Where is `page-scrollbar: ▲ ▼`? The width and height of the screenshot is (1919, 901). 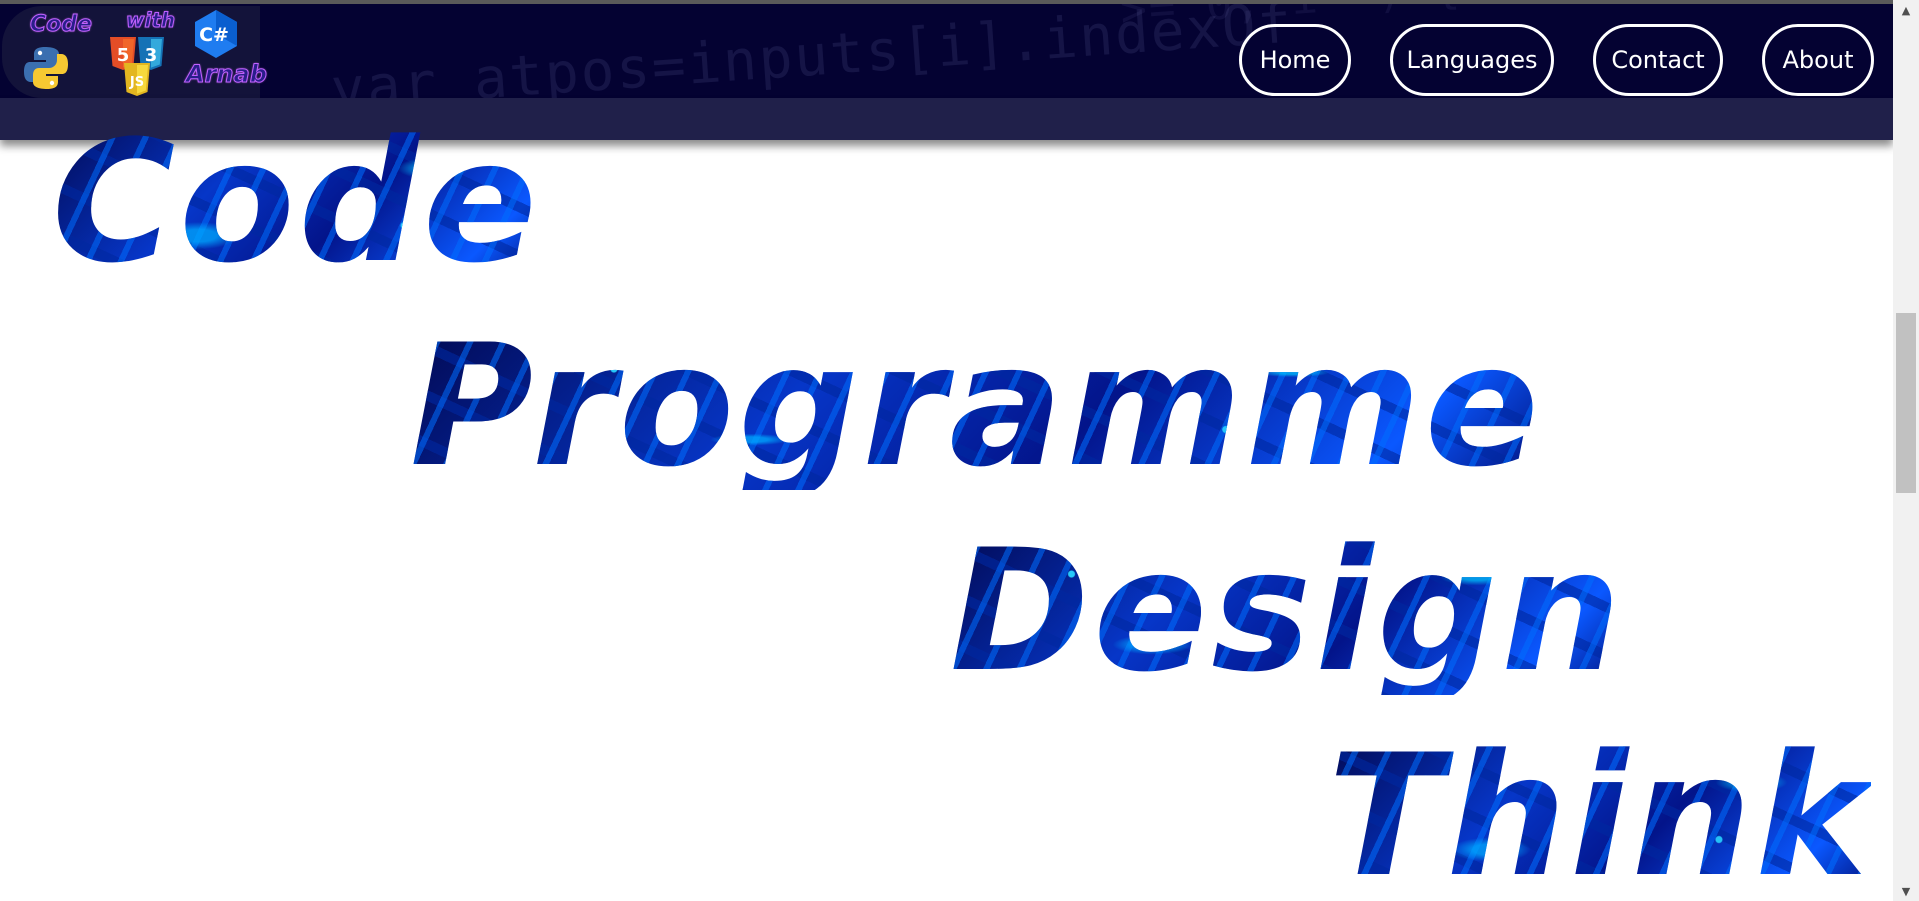 page-scrollbar: ▲ ▼ is located at coordinates (1906, 450).